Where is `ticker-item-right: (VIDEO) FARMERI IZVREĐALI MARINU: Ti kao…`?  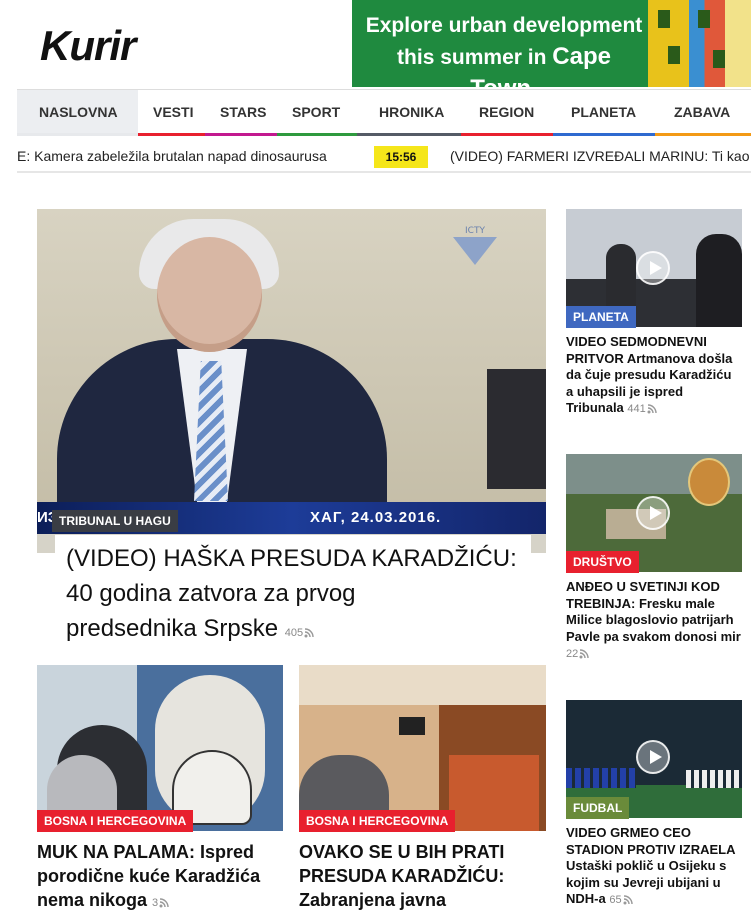
ticker-item-right: (VIDEO) FARMERI IZVREĐALI MARINU: Ti kao… is located at coordinates (600, 156).